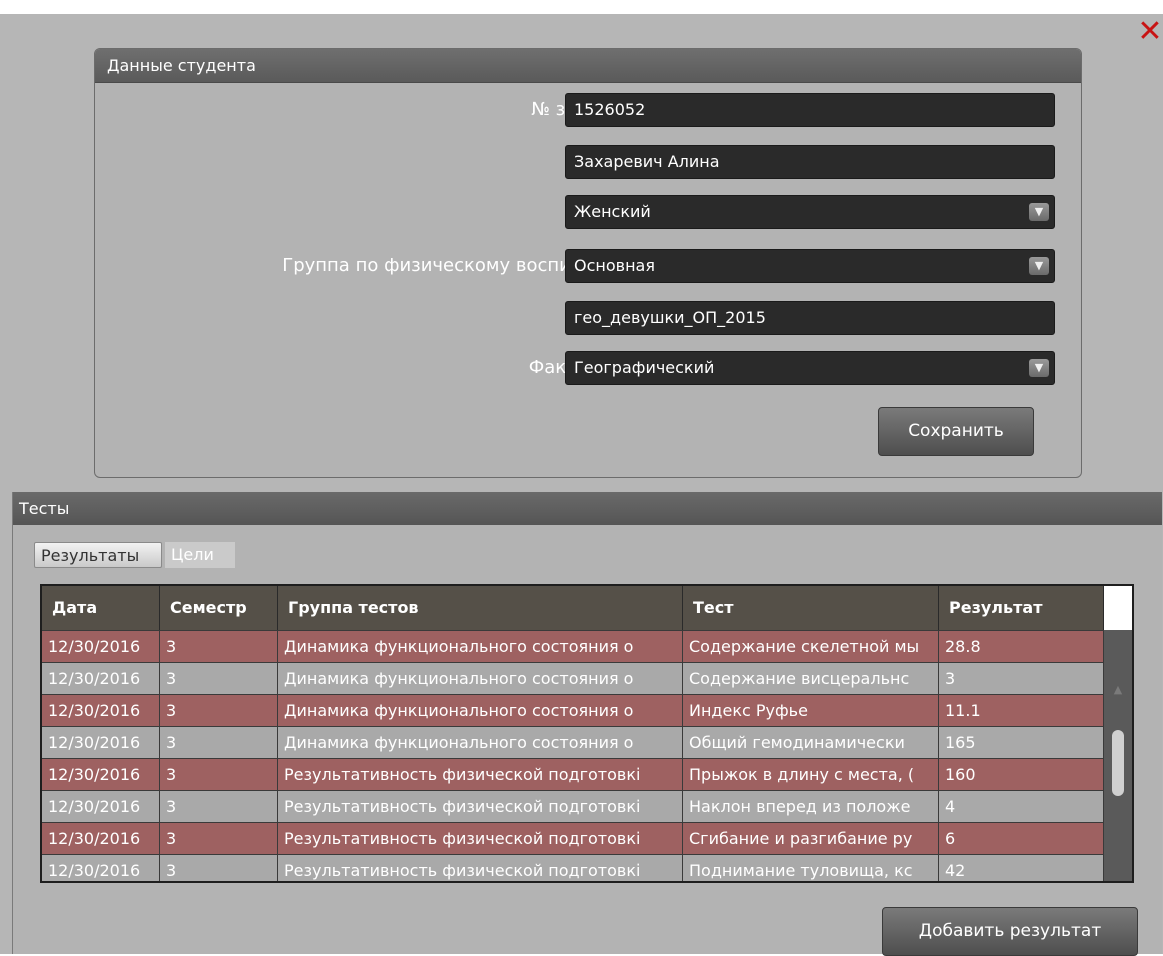 The height and width of the screenshot is (956, 1163). I want to click on tab-results: Результаты, so click(98, 555).